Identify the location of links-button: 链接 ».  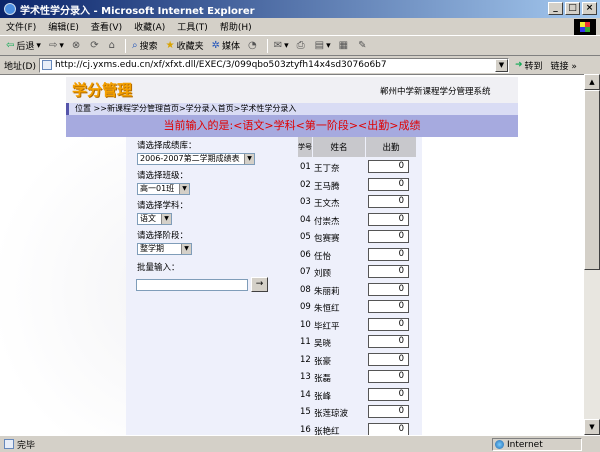
(564, 65).